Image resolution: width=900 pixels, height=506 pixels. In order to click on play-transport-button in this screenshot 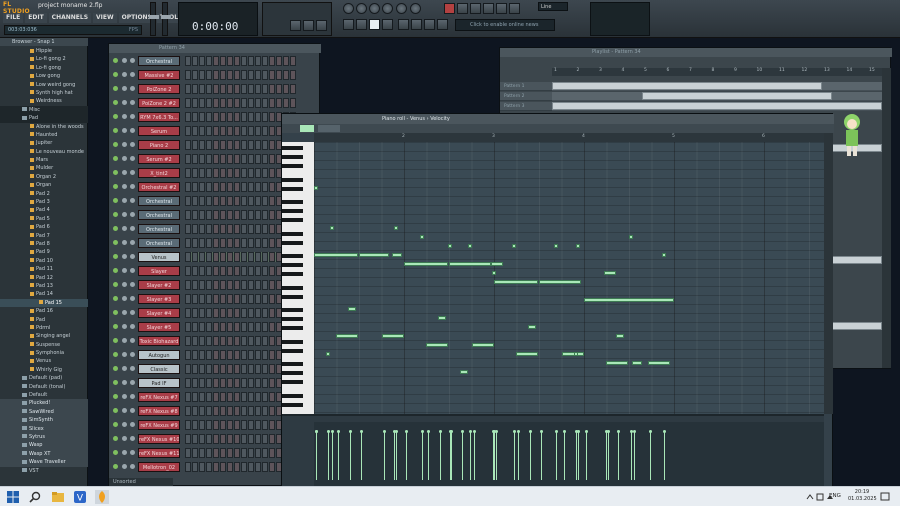, I will do `click(361, 24)`.